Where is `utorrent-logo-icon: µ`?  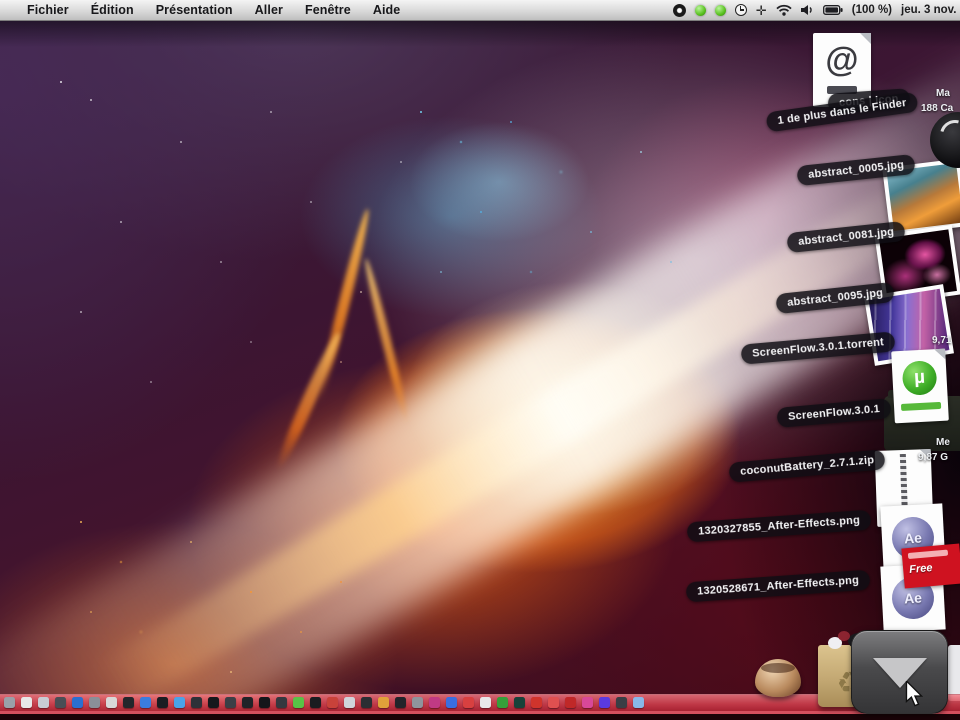 utorrent-logo-icon: µ is located at coordinates (919, 378).